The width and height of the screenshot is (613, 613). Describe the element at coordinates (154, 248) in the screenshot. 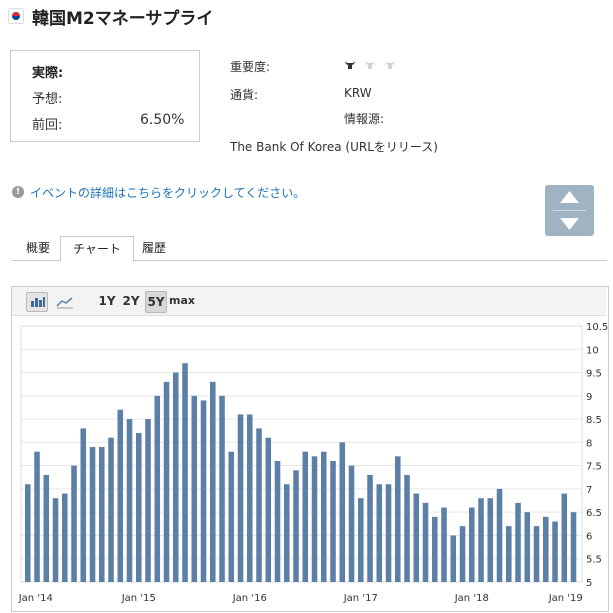

I see `tab-history: 履歴` at that location.